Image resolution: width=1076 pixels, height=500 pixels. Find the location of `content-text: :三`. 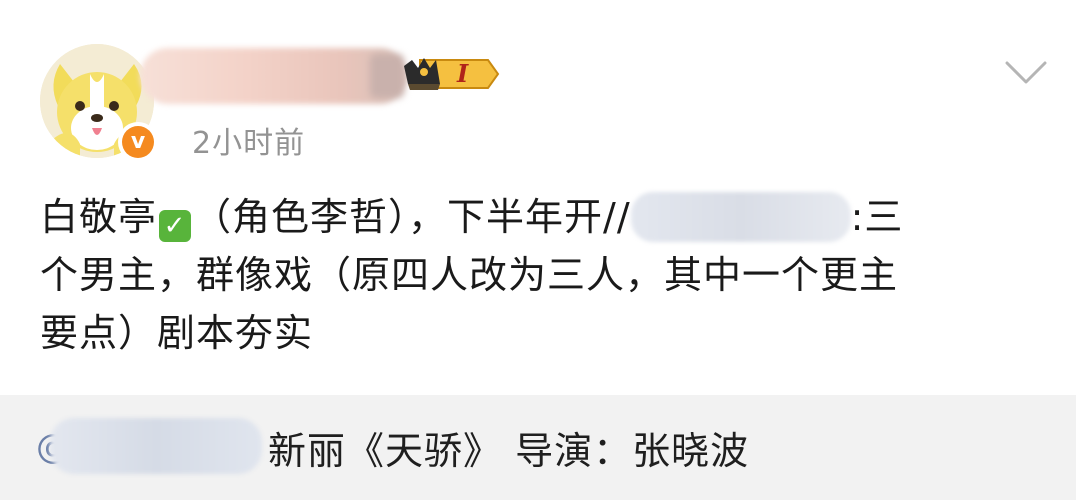

content-text: :三 is located at coordinates (877, 217).